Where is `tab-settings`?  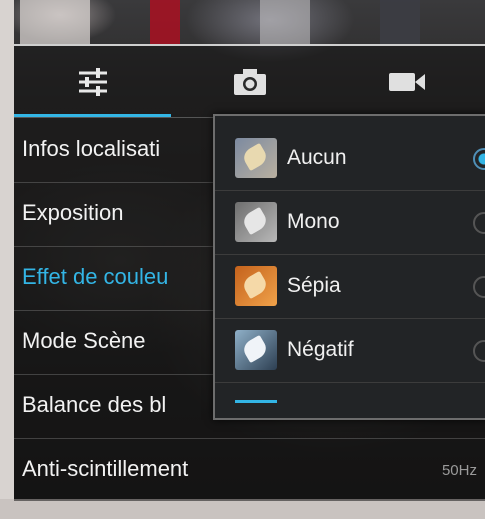
tab-settings is located at coordinates (92, 82).